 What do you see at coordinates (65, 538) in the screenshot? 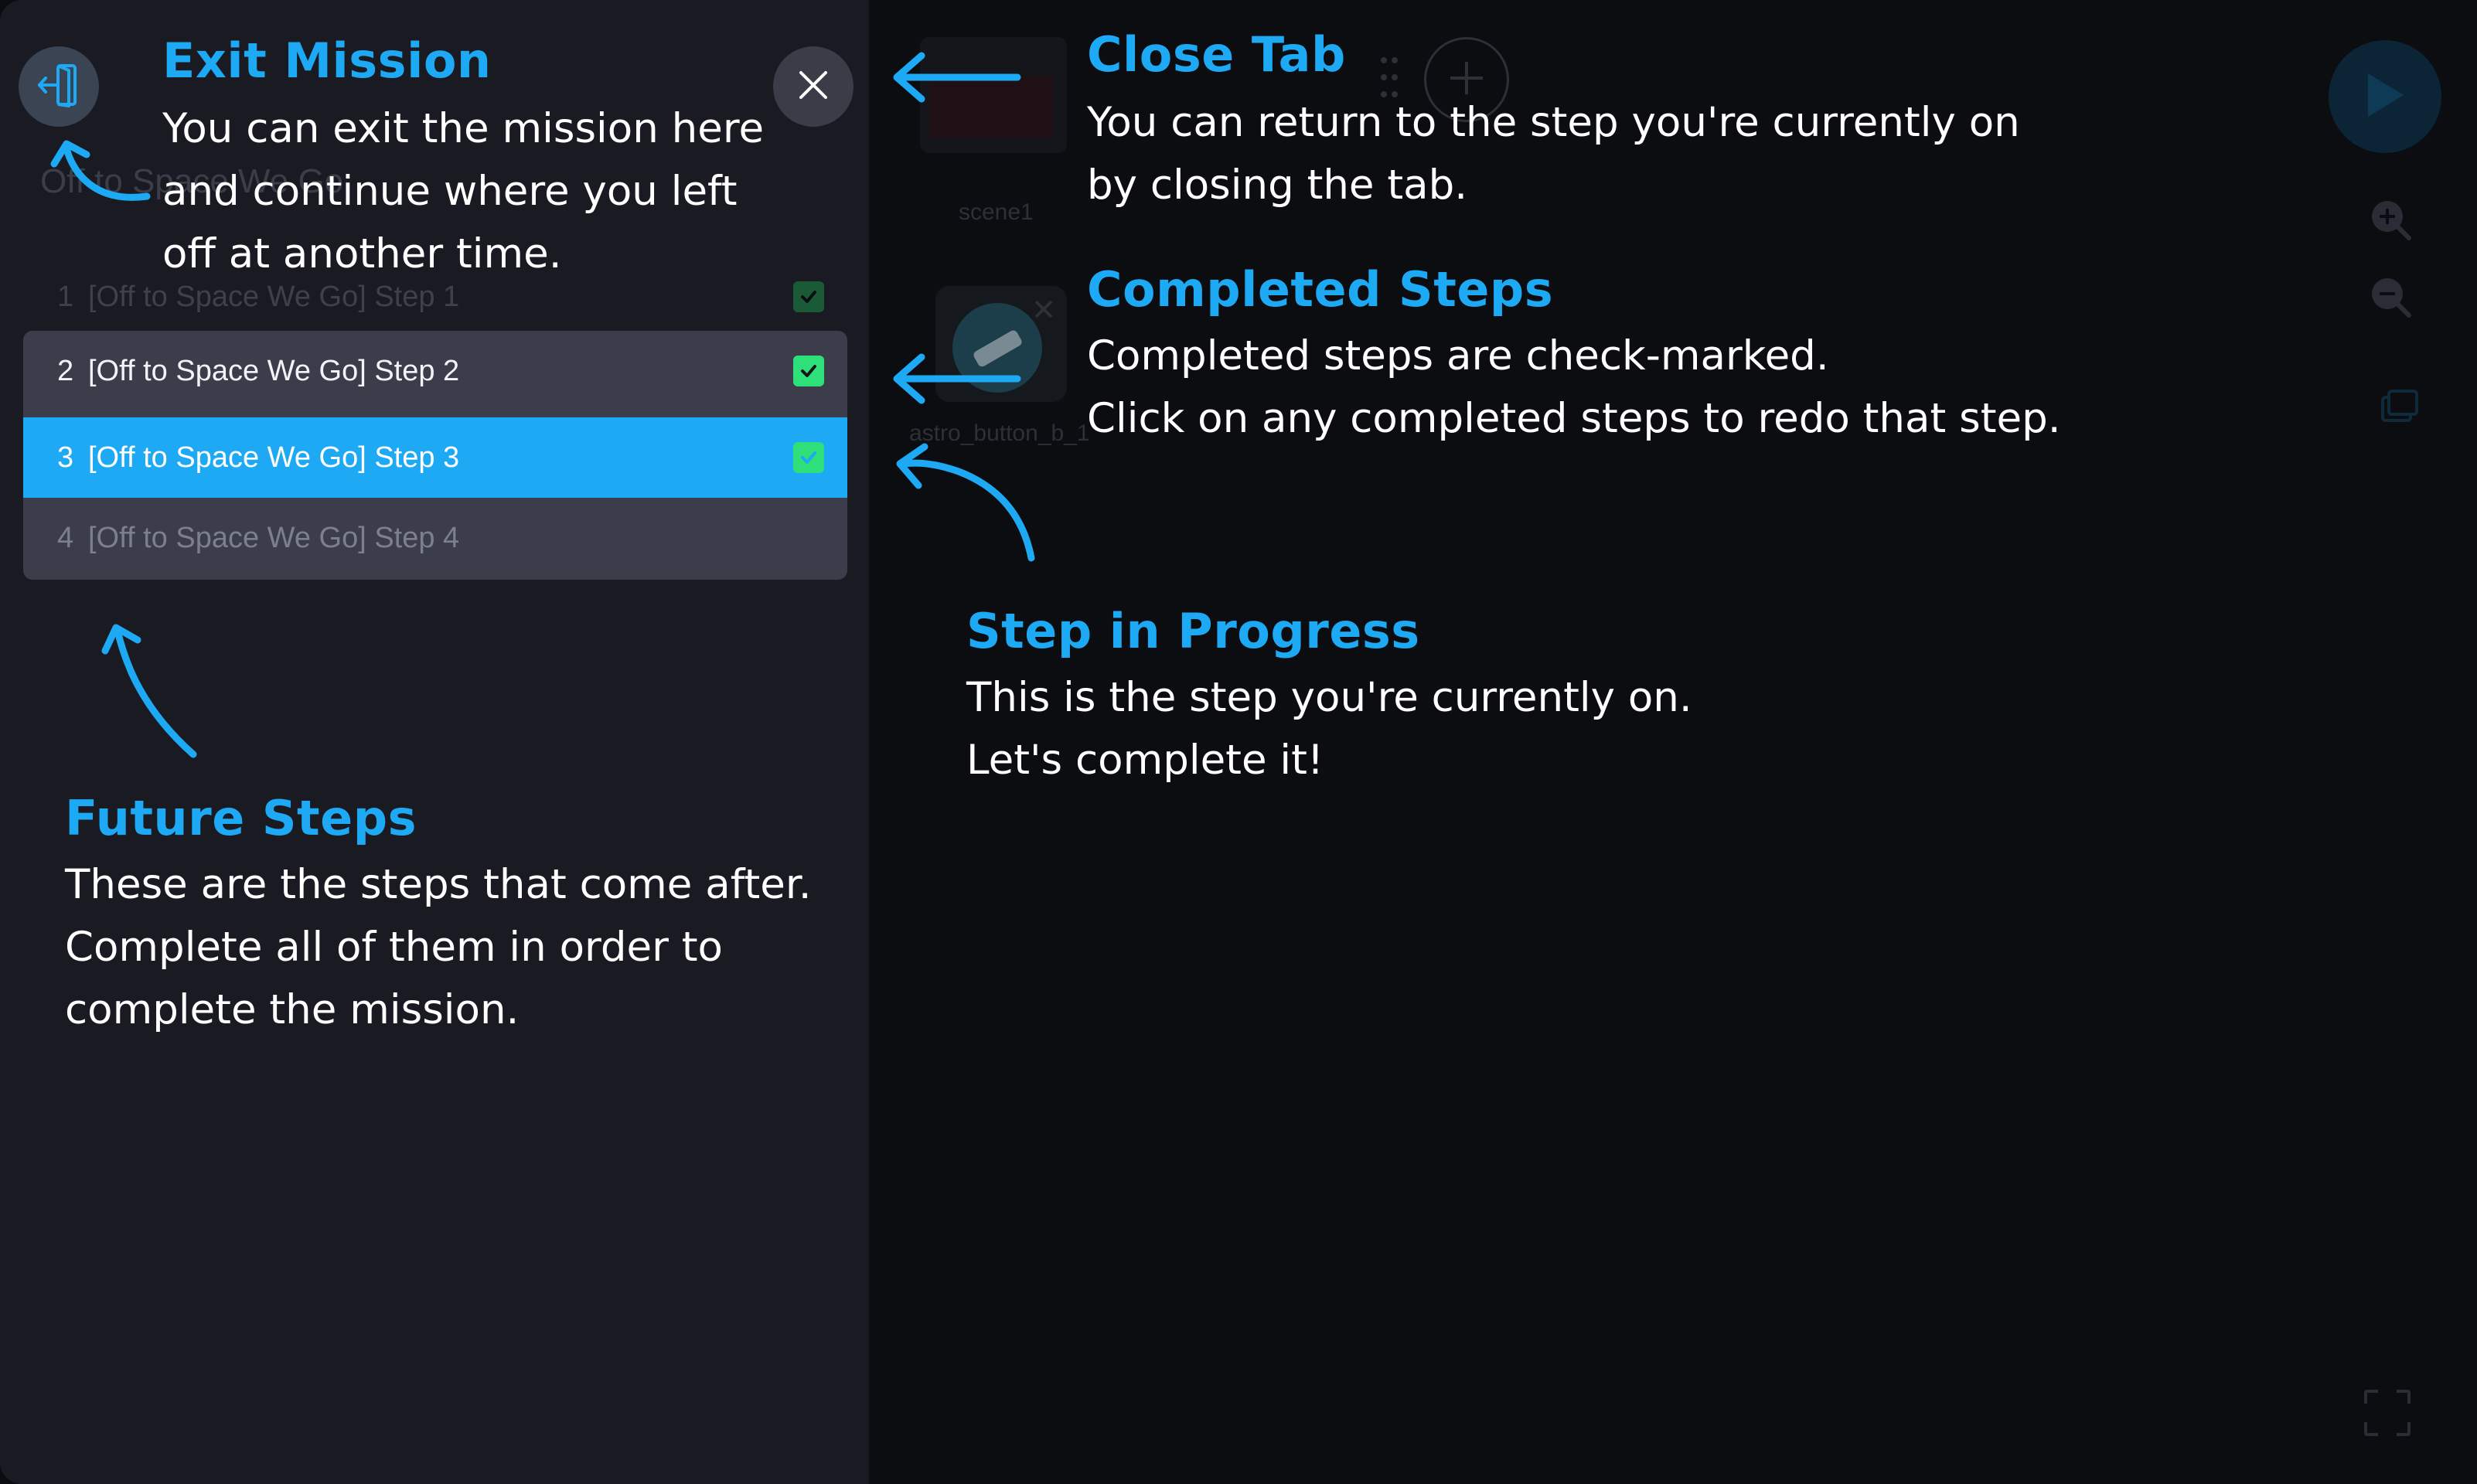
I see `step-number: 4` at bounding box center [65, 538].